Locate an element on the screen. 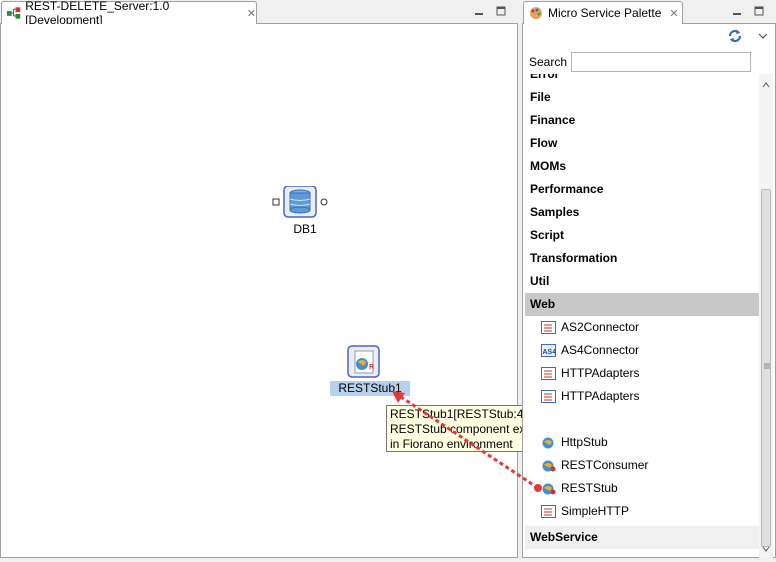 This screenshot has width=776, height=562. db1-node: DB1 is located at coordinates (301, 211).